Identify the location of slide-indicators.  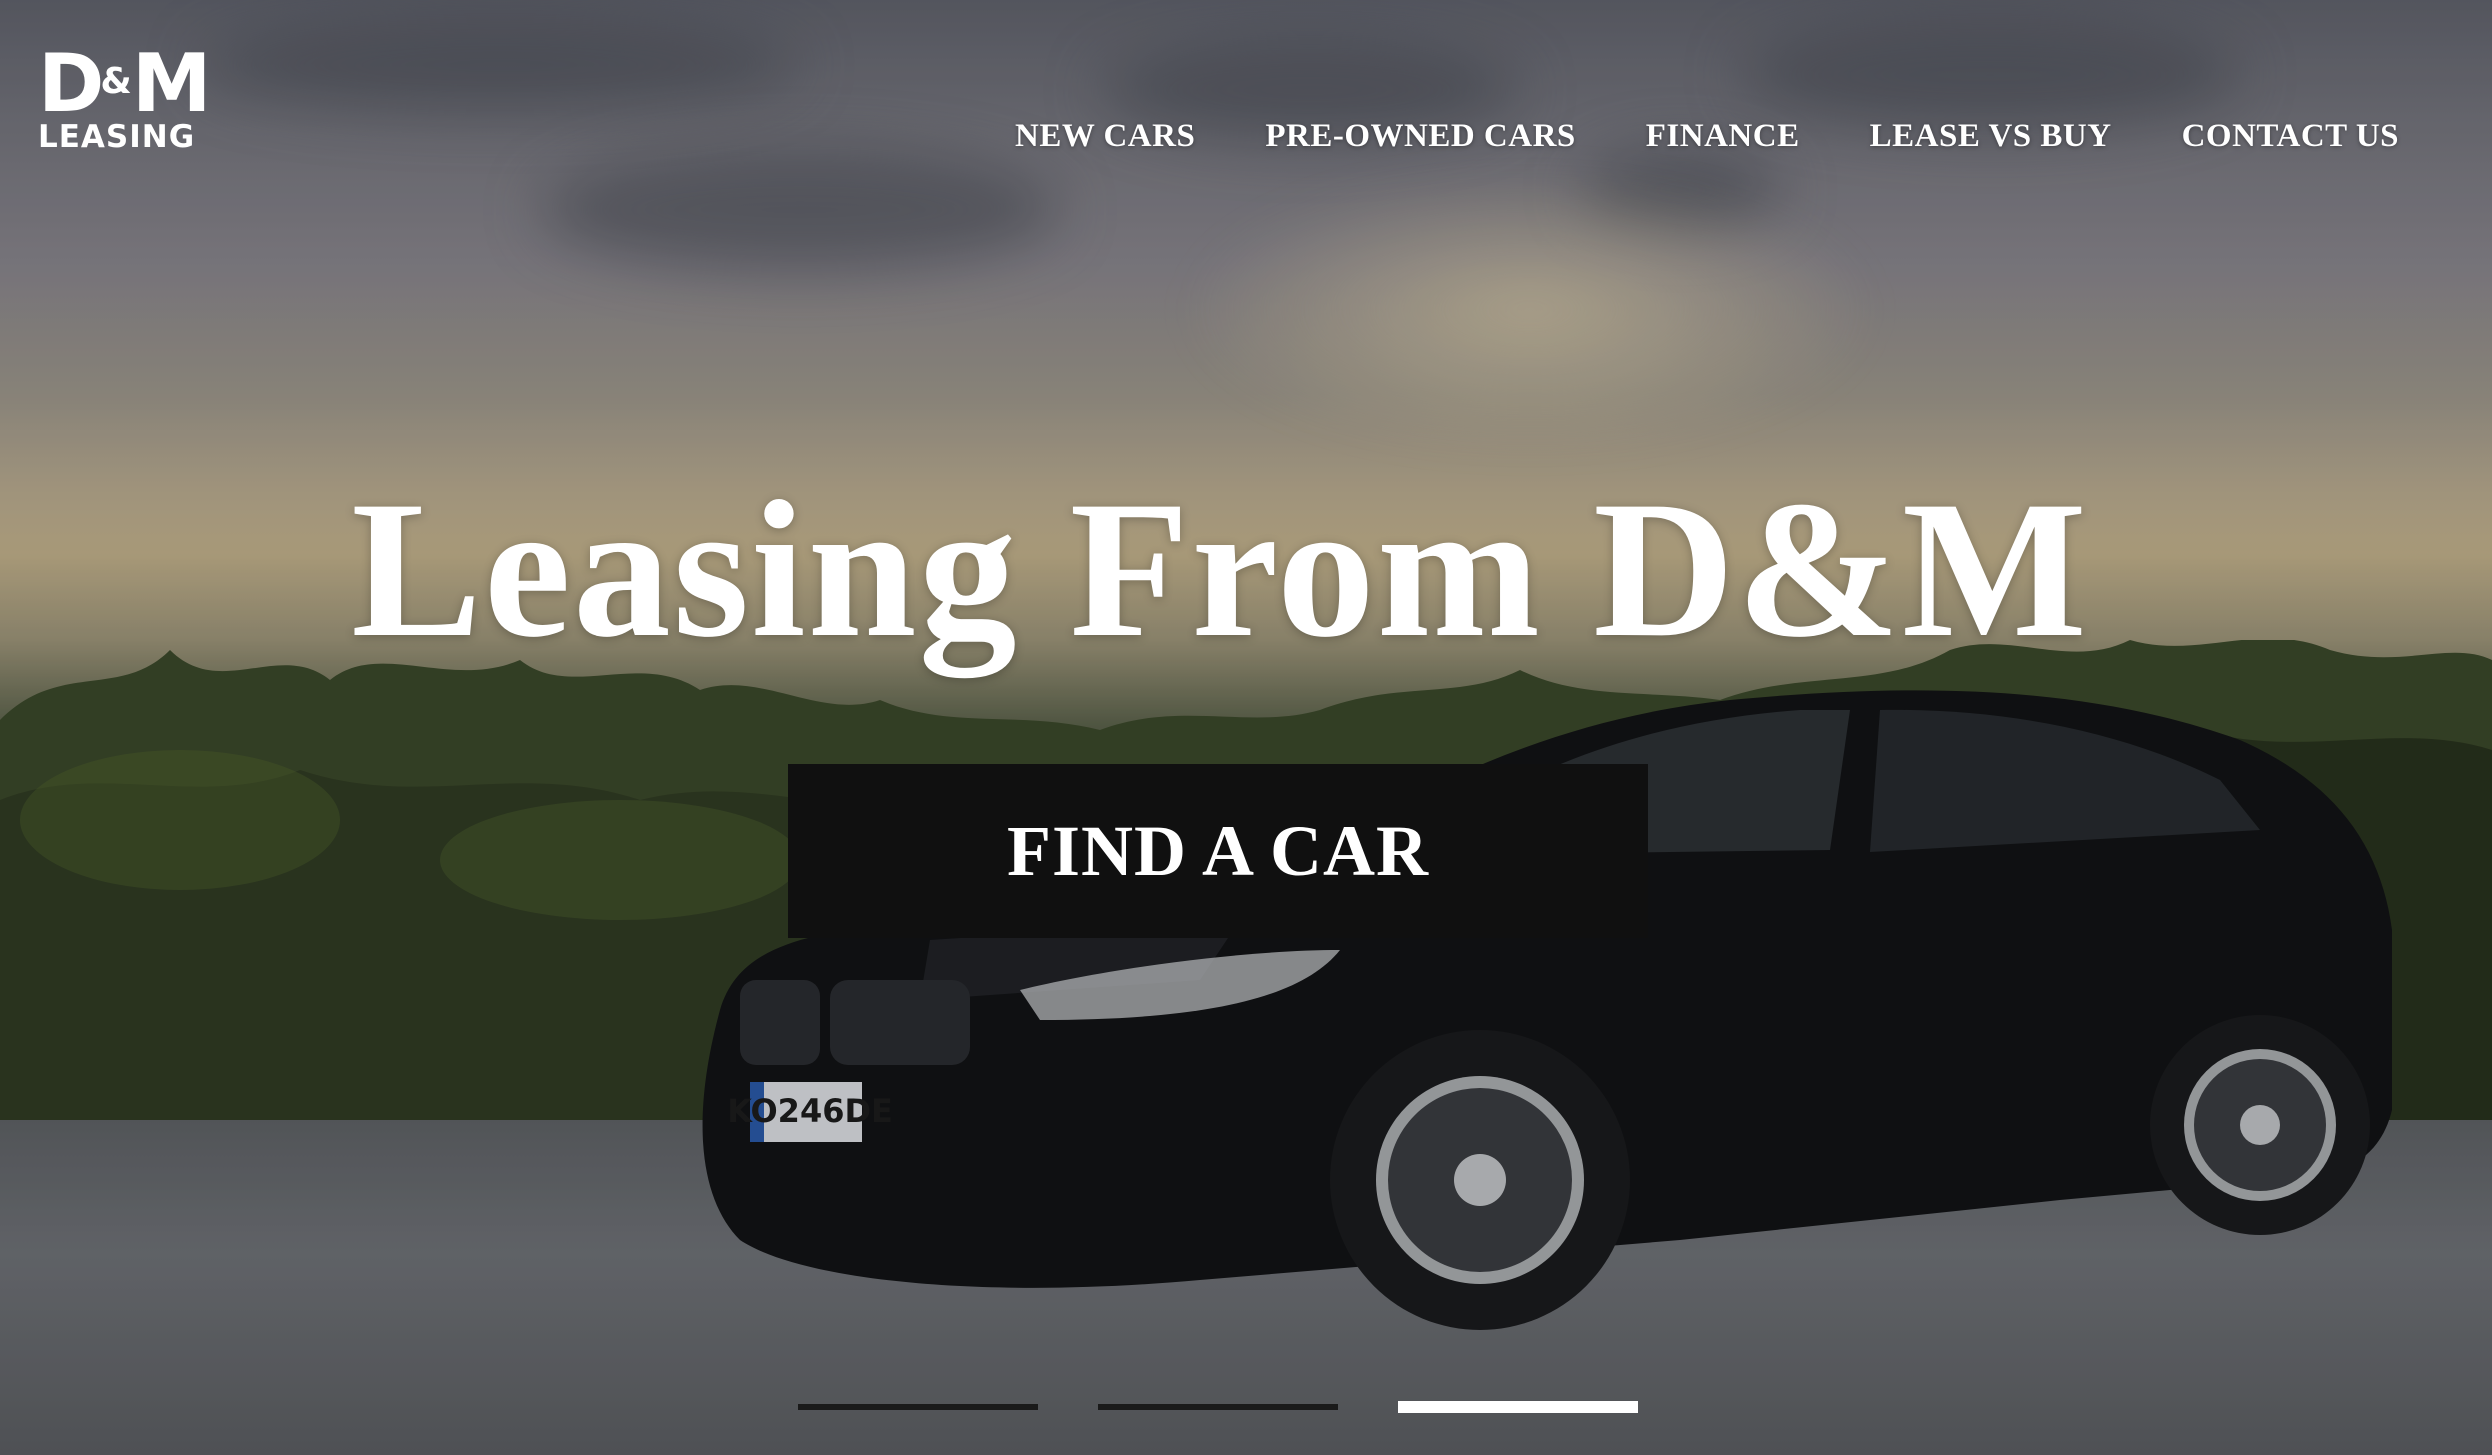
(1218, 1407).